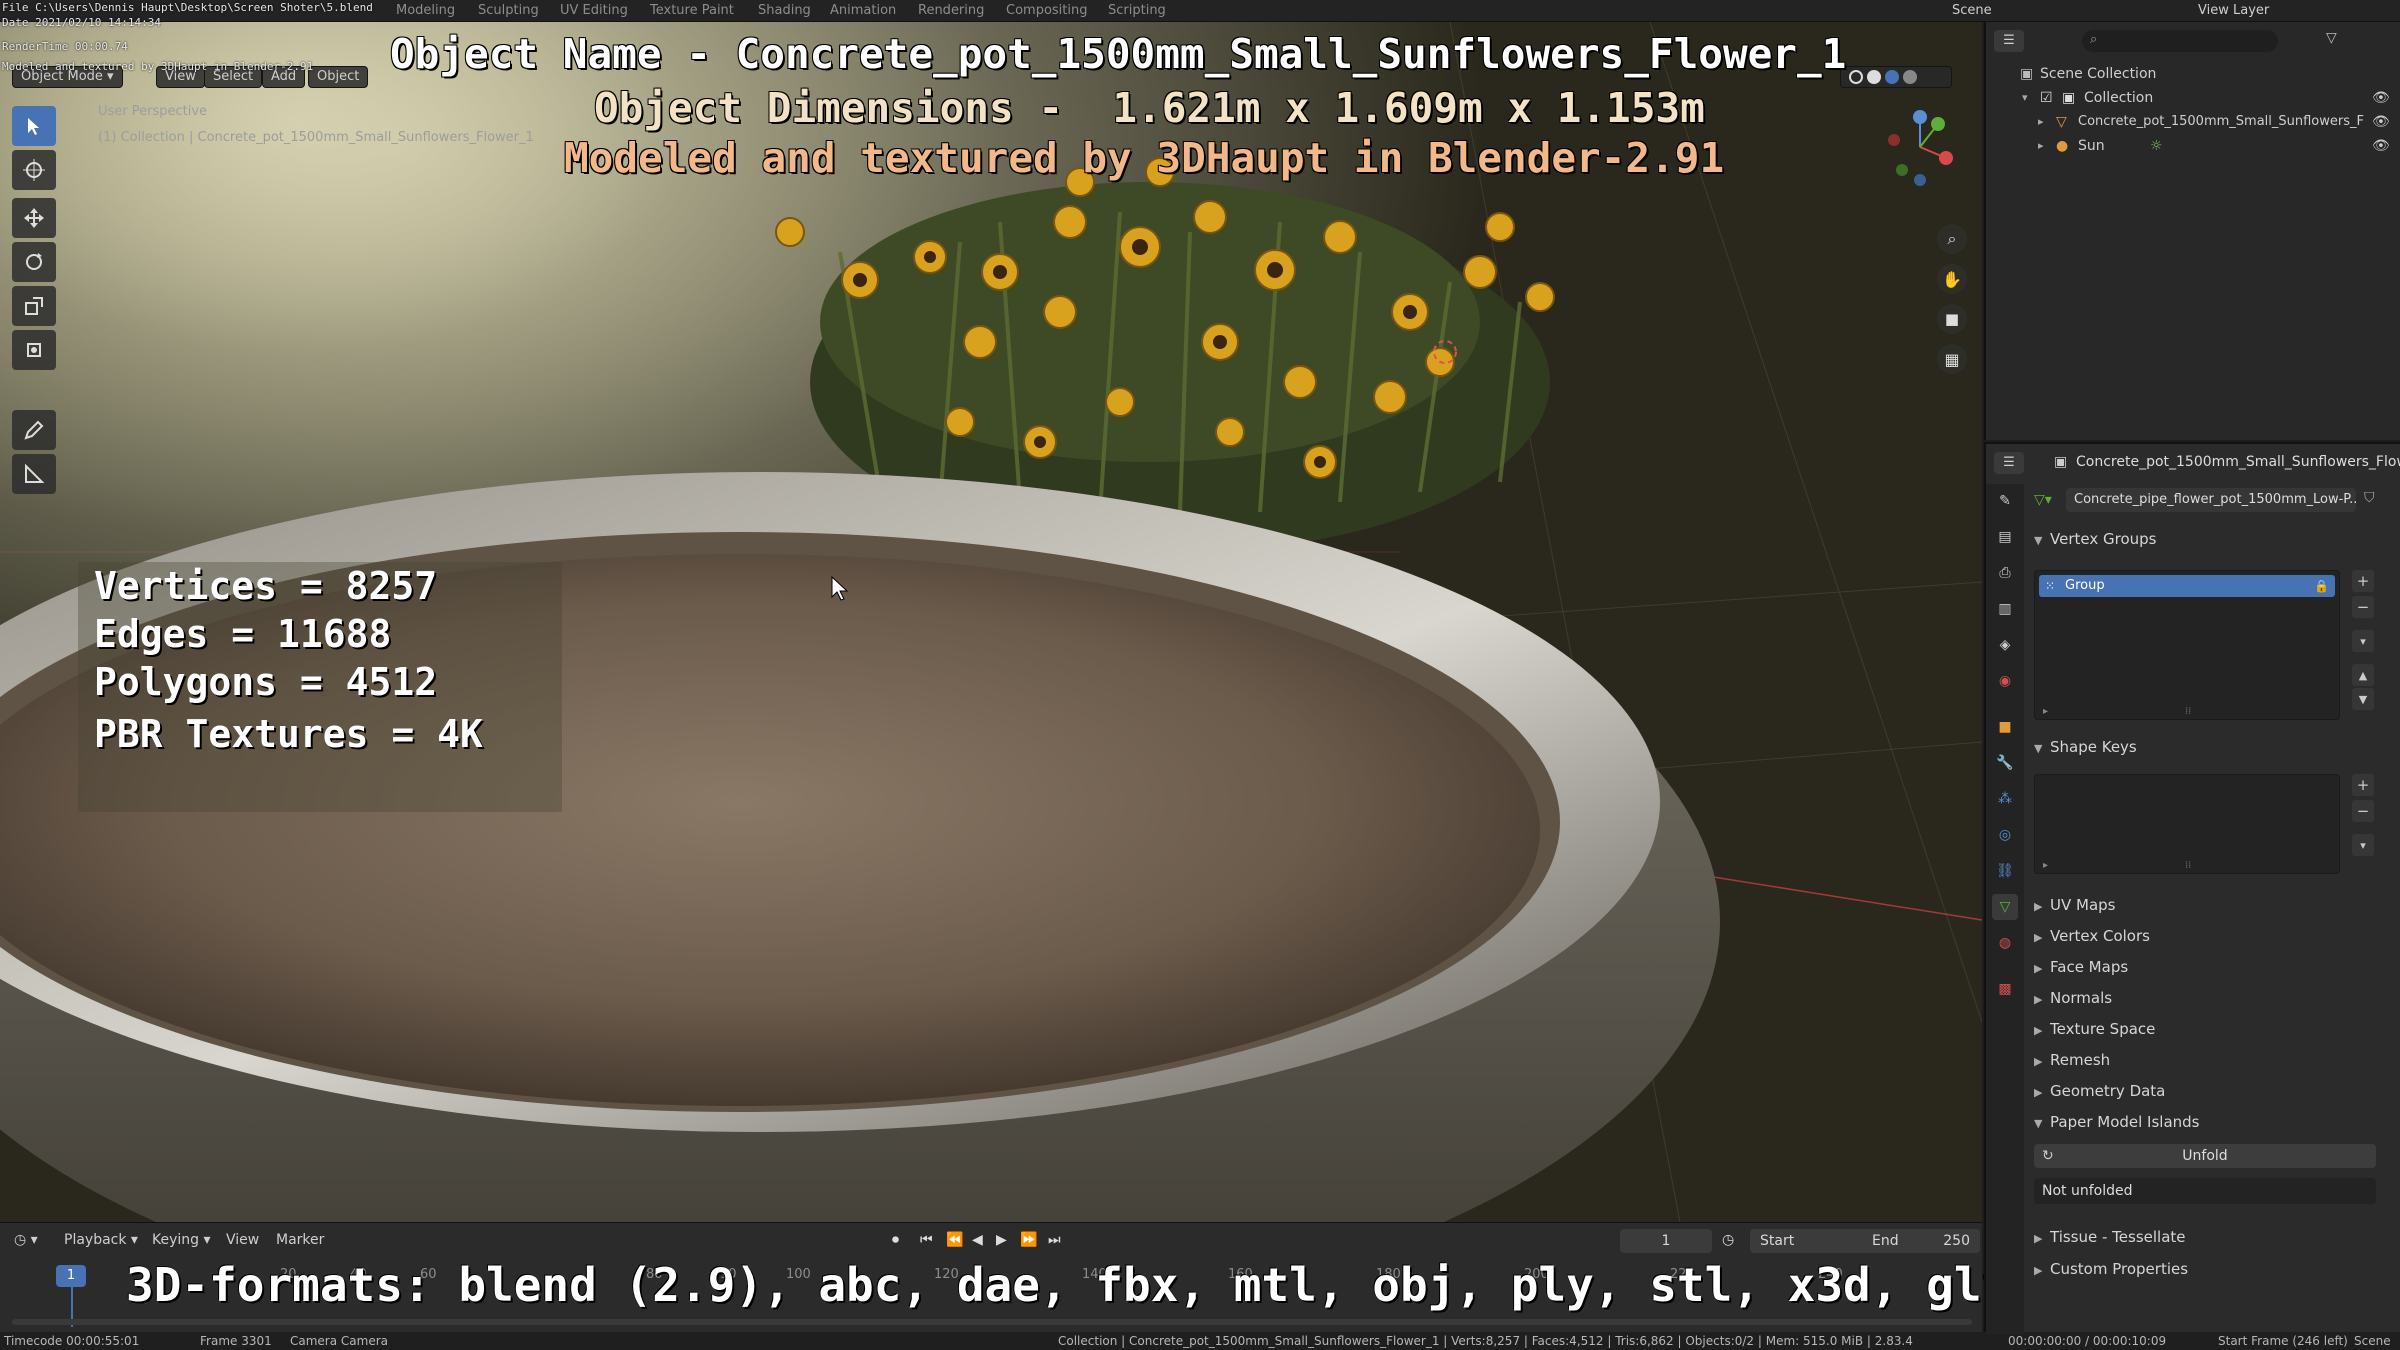 This screenshot has height=1350, width=2400. What do you see at coordinates (2111, 1269) in the screenshot?
I see `custom-properties-header: ▶ Custom Properties` at bounding box center [2111, 1269].